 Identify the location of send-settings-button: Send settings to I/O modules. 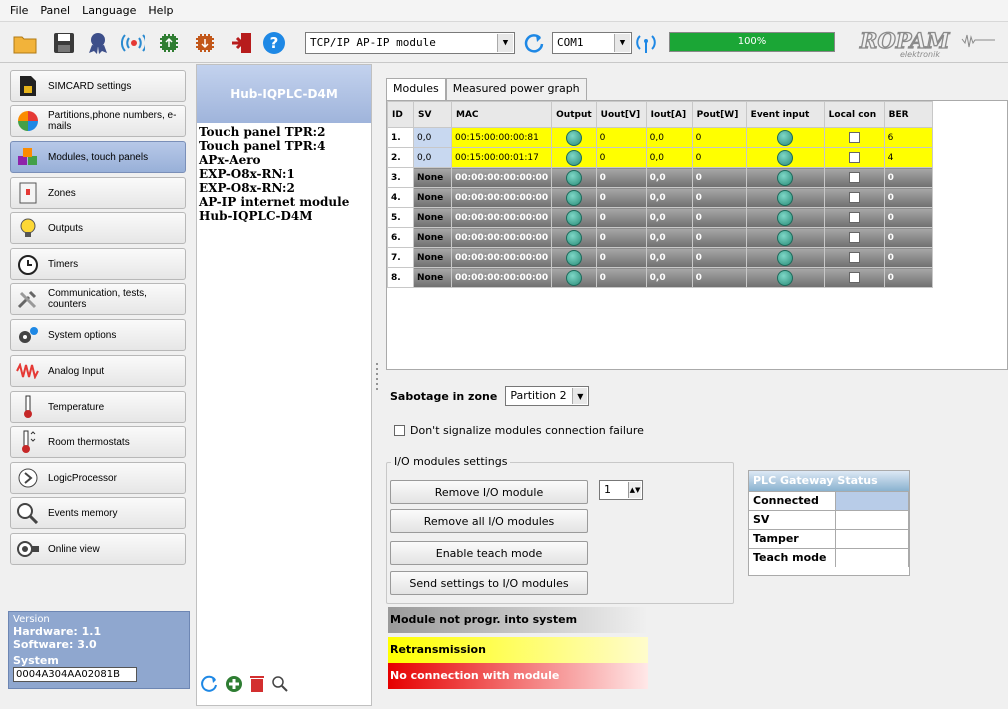
(489, 583).